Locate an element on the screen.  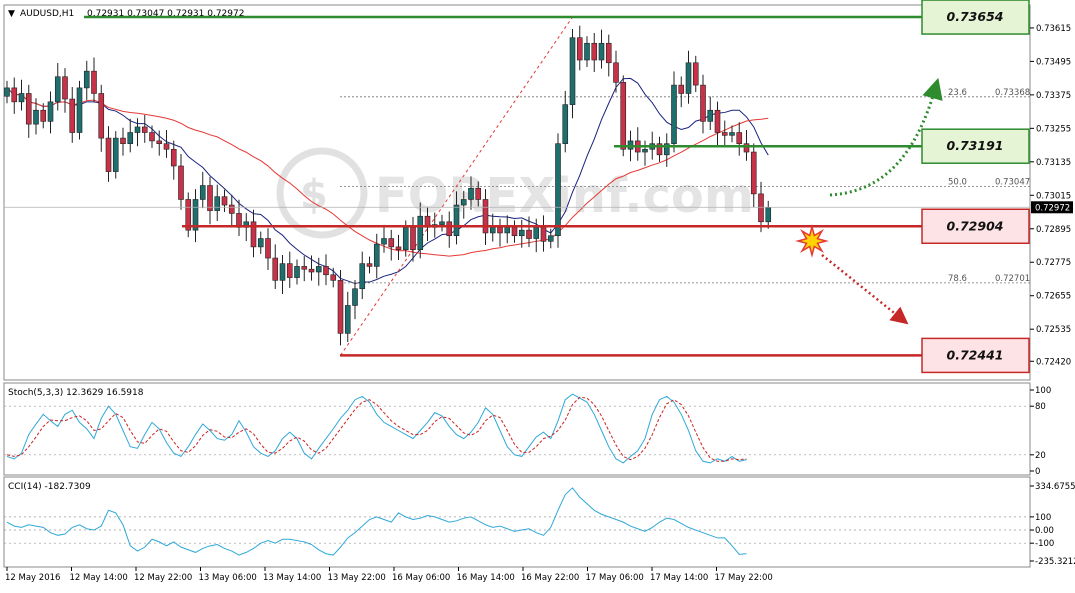
cci-pane is located at coordinates (517, 522).